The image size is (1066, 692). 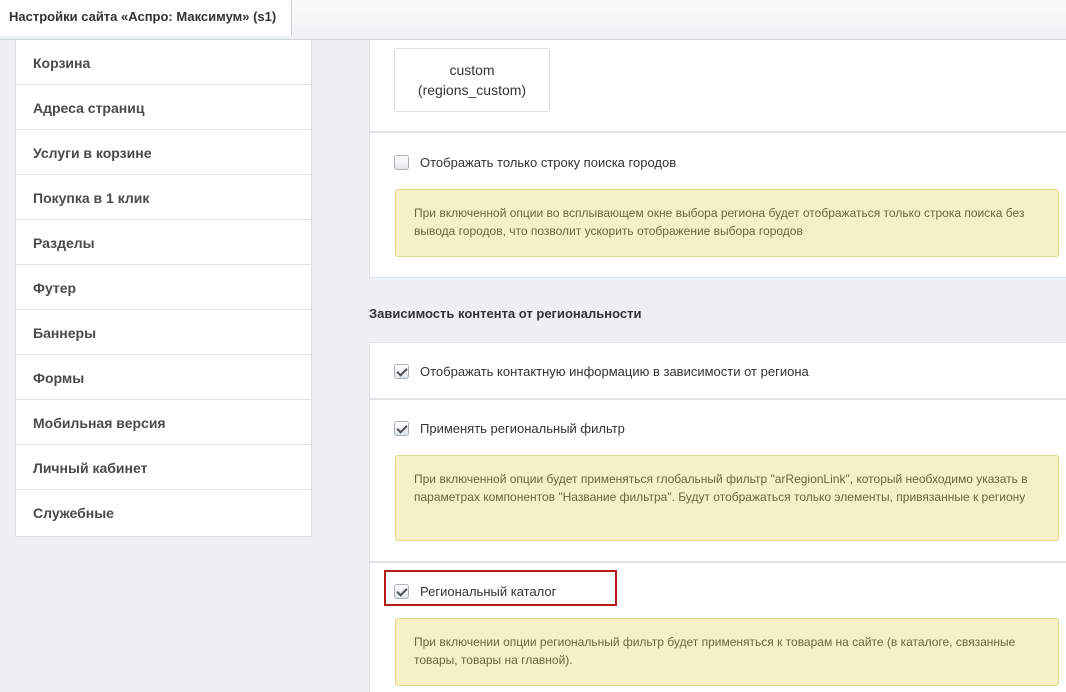 I want to click on regional-filter-option: Применять региональный фильтр, so click(x=509, y=428).